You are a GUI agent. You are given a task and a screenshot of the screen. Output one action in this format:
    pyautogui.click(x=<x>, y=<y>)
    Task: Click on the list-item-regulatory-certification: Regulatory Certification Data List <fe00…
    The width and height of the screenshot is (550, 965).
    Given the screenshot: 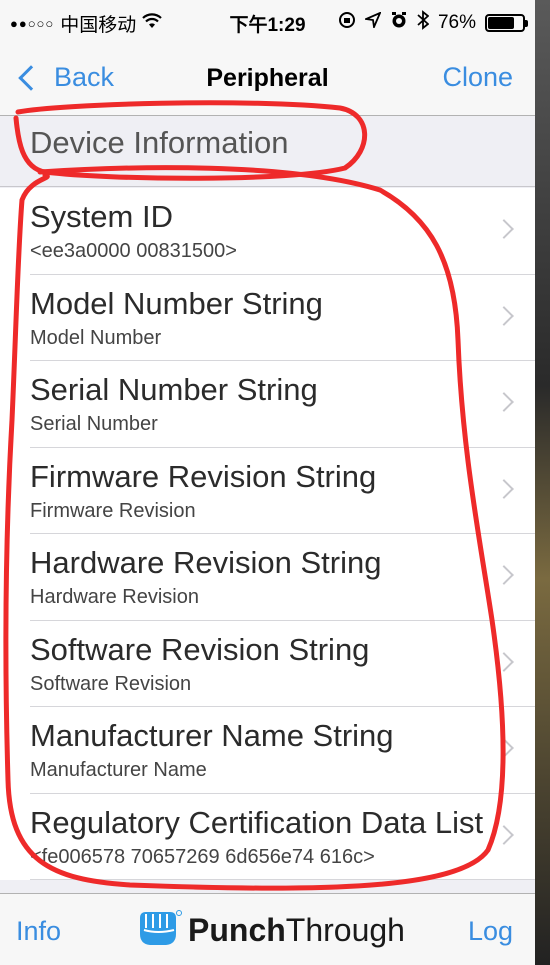 What is the action you would take?
    pyautogui.click(x=267, y=837)
    